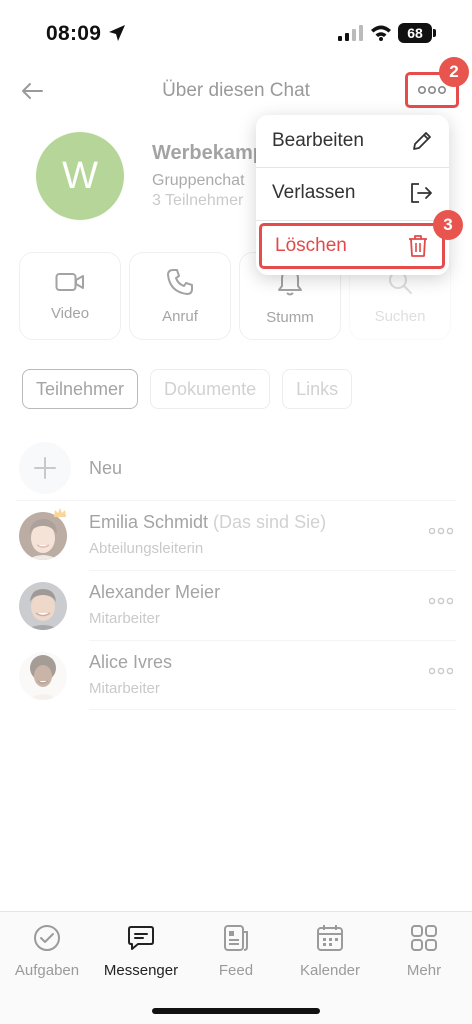  Describe the element at coordinates (415, 33) in the screenshot. I see `battery-indicator: 68` at that location.